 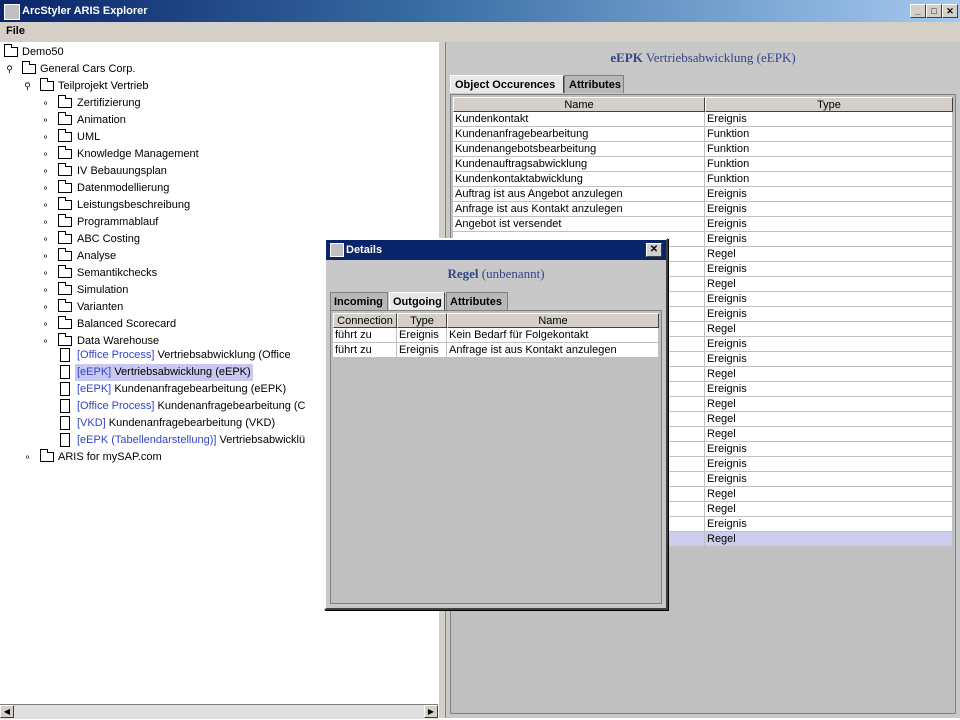 What do you see at coordinates (654, 250) in the screenshot?
I see `dialog-close-button: ✕` at bounding box center [654, 250].